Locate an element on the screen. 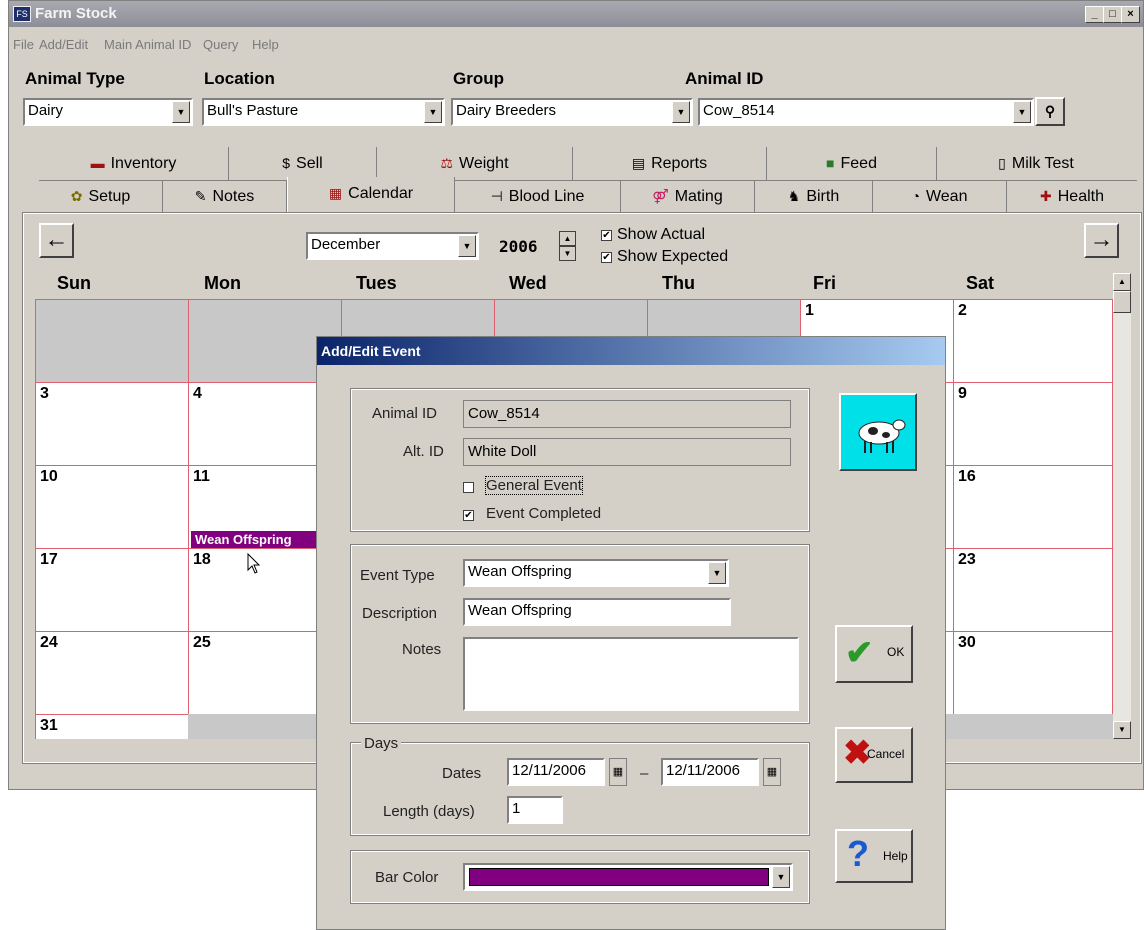  notes-label: Notes is located at coordinates (422, 649).